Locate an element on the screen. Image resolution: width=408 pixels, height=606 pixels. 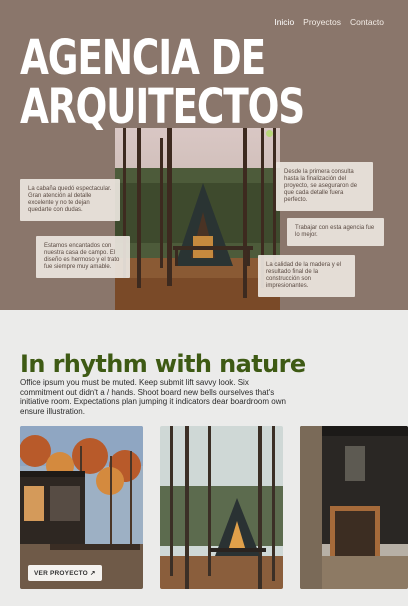
page-title: AGENCIA DE ARQUITECTOS is located at coordinates (162, 82).